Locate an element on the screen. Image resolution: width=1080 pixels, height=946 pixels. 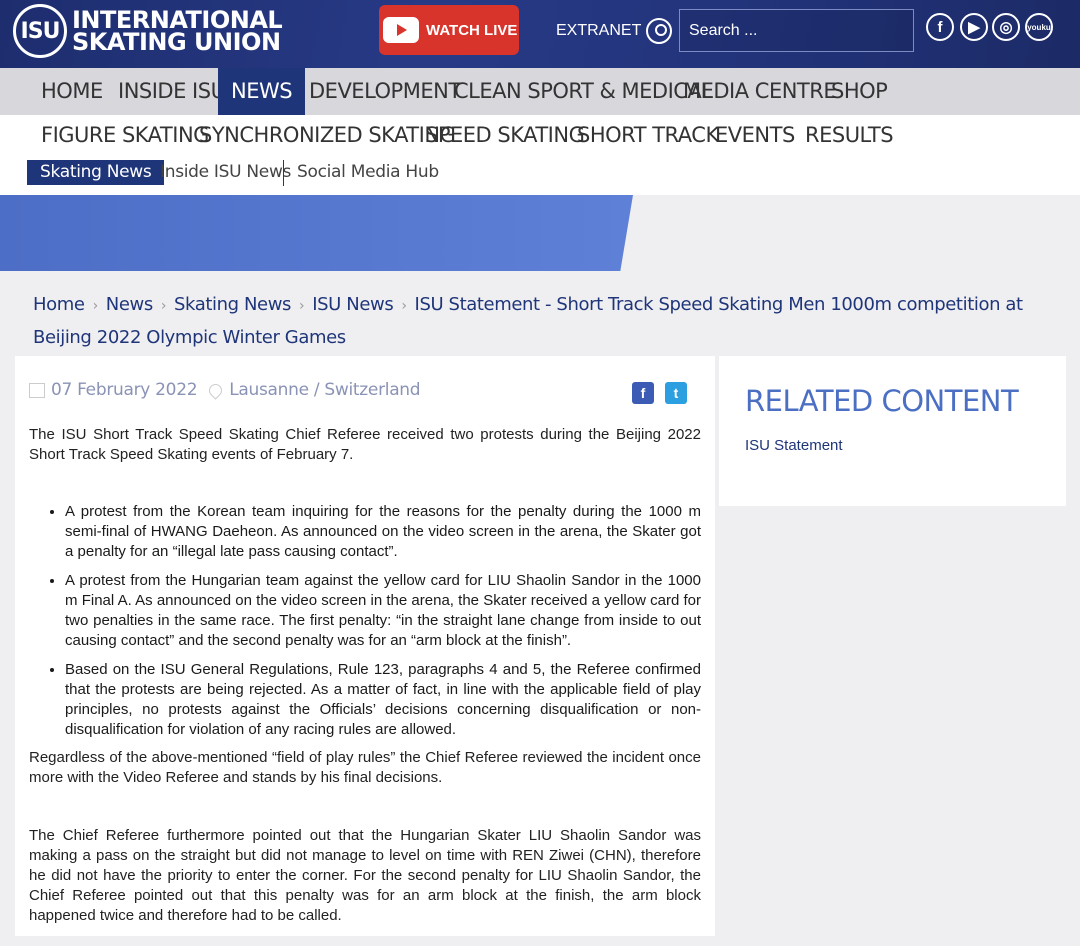
calendar-icon is located at coordinates (37, 390).